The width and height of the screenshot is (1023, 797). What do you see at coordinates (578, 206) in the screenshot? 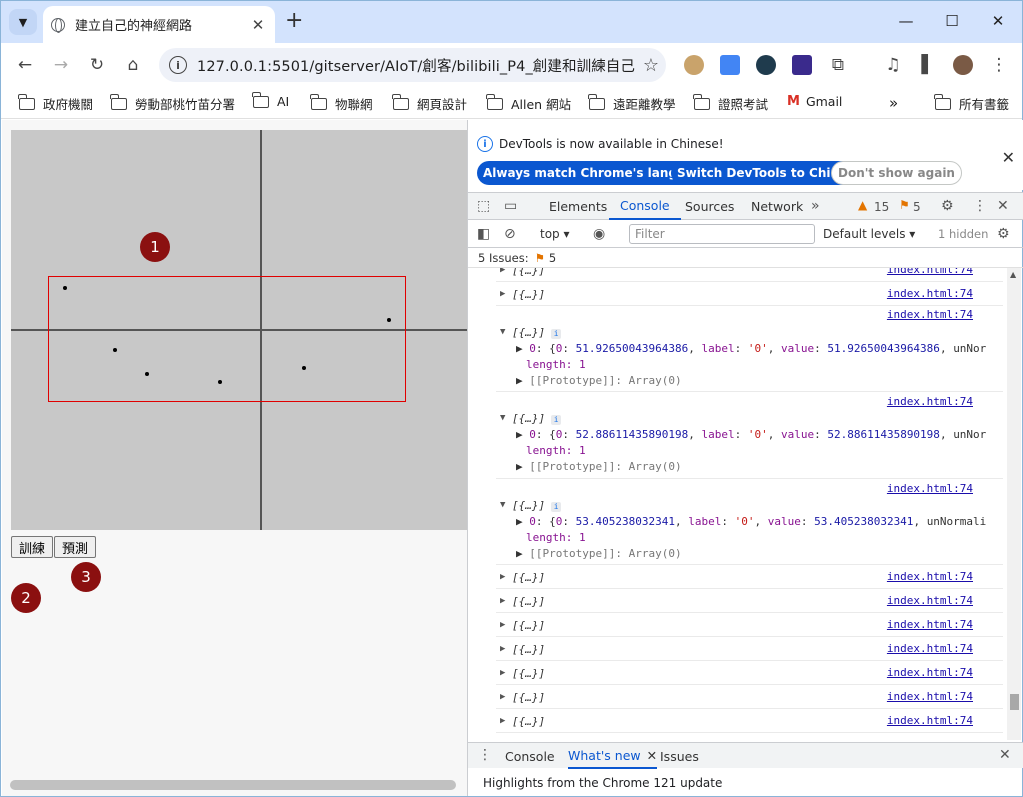
I see `tab-elements: Elements` at bounding box center [578, 206].